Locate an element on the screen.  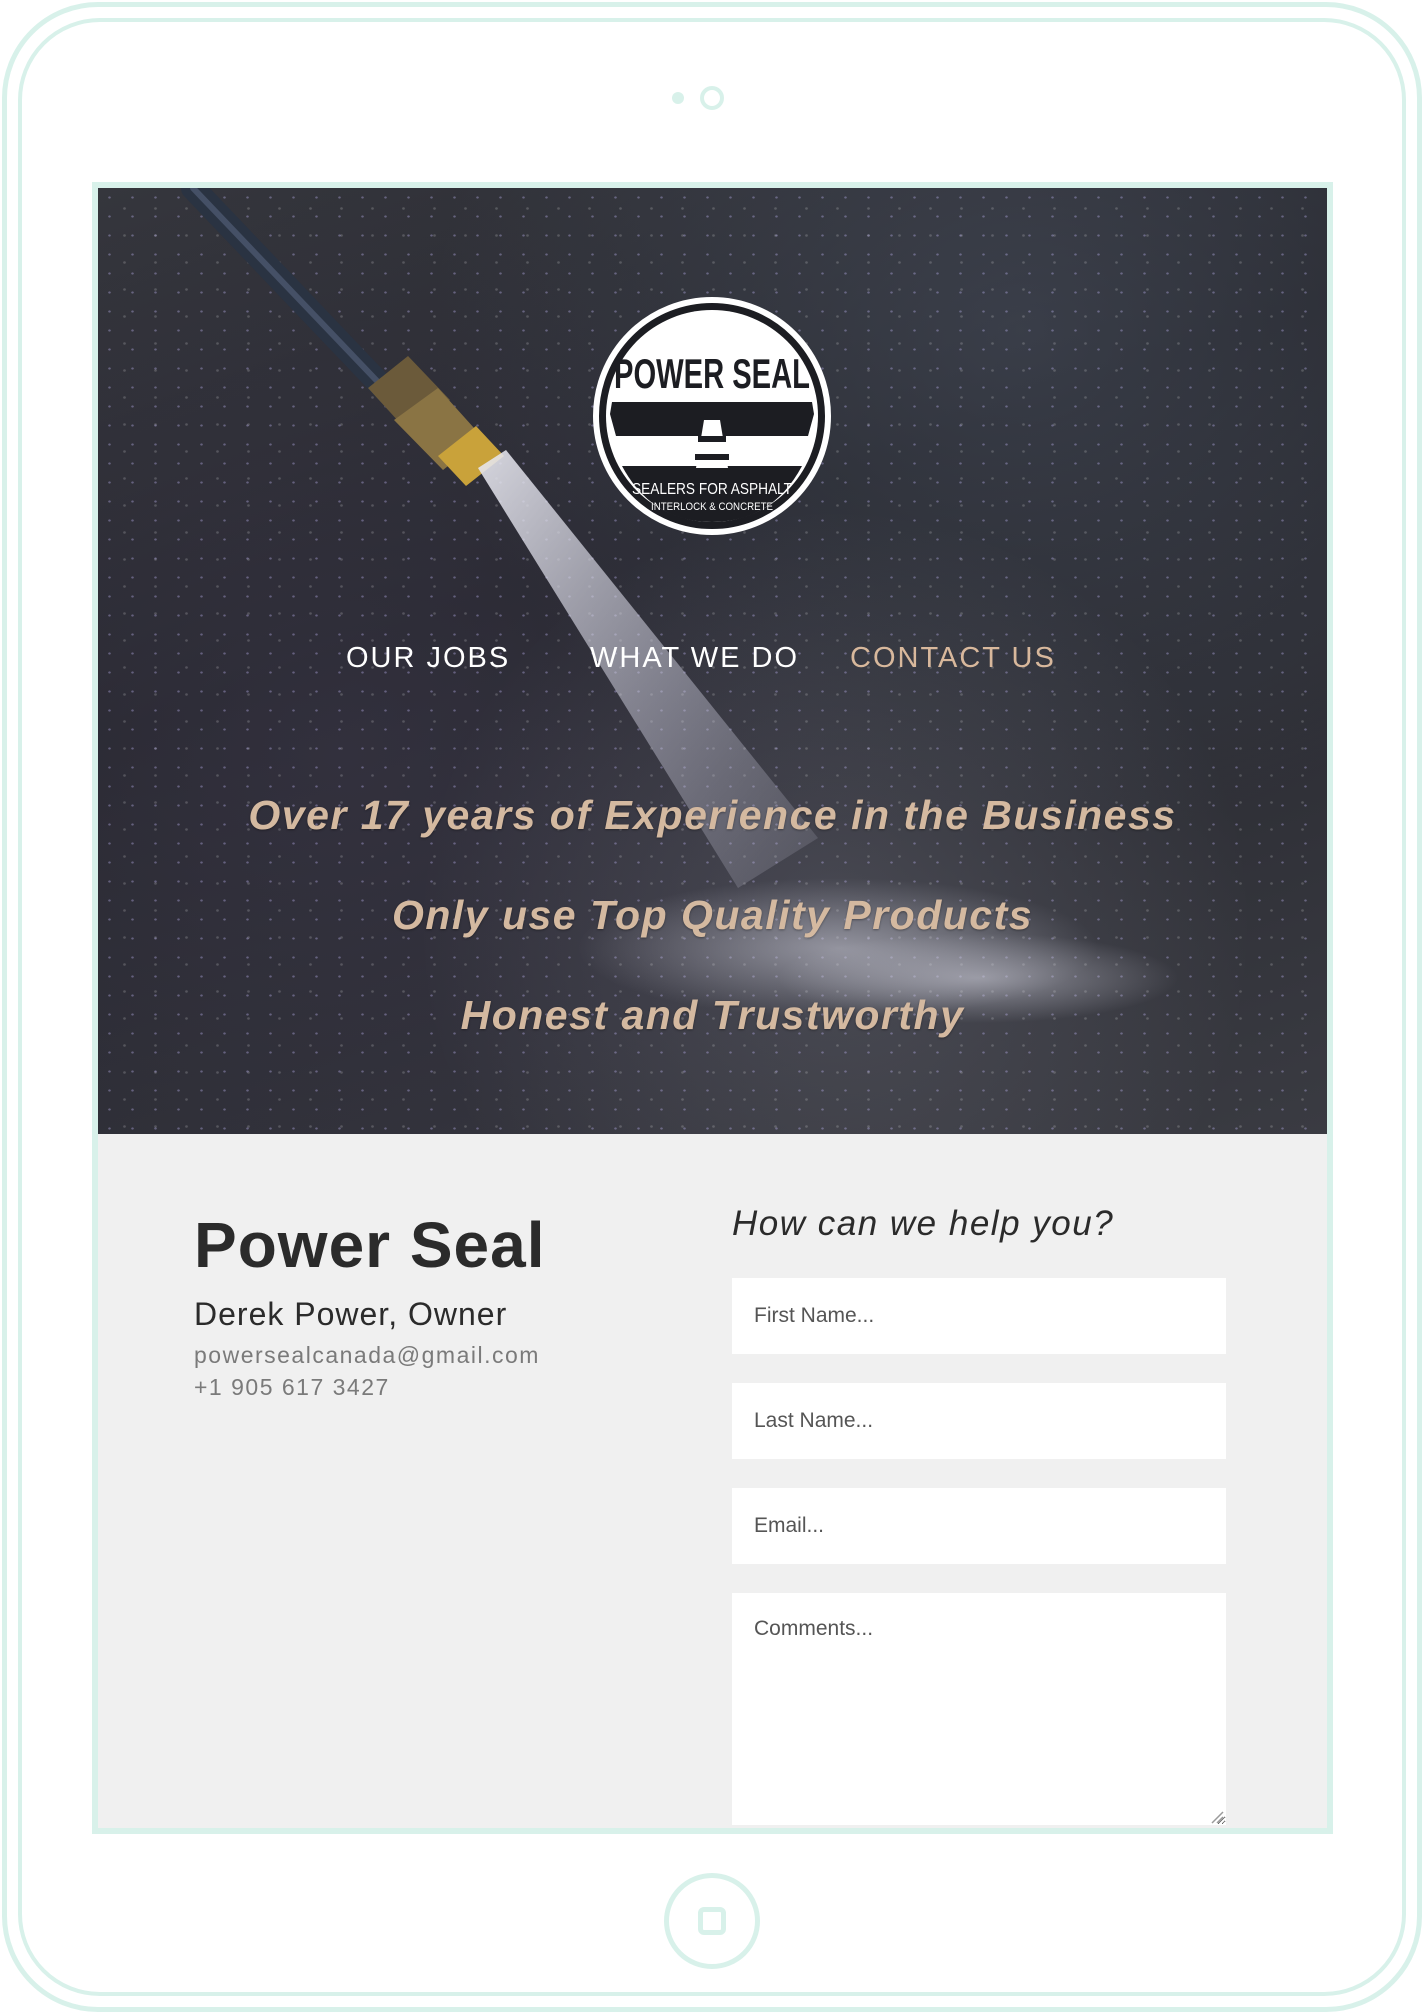
camera-sensor-icon is located at coordinates (678, 98).